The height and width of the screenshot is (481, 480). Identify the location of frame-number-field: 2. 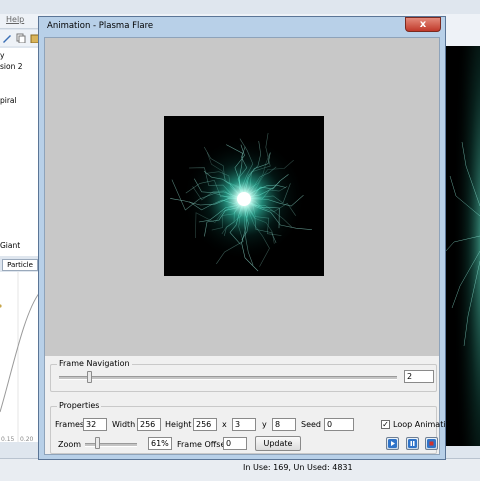
(419, 376).